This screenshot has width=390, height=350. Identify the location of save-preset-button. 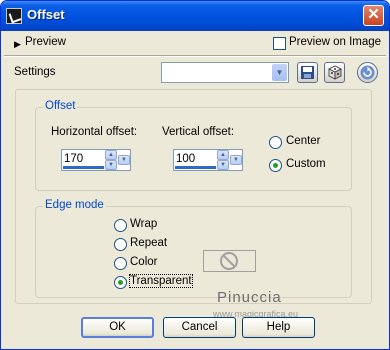
(307, 72).